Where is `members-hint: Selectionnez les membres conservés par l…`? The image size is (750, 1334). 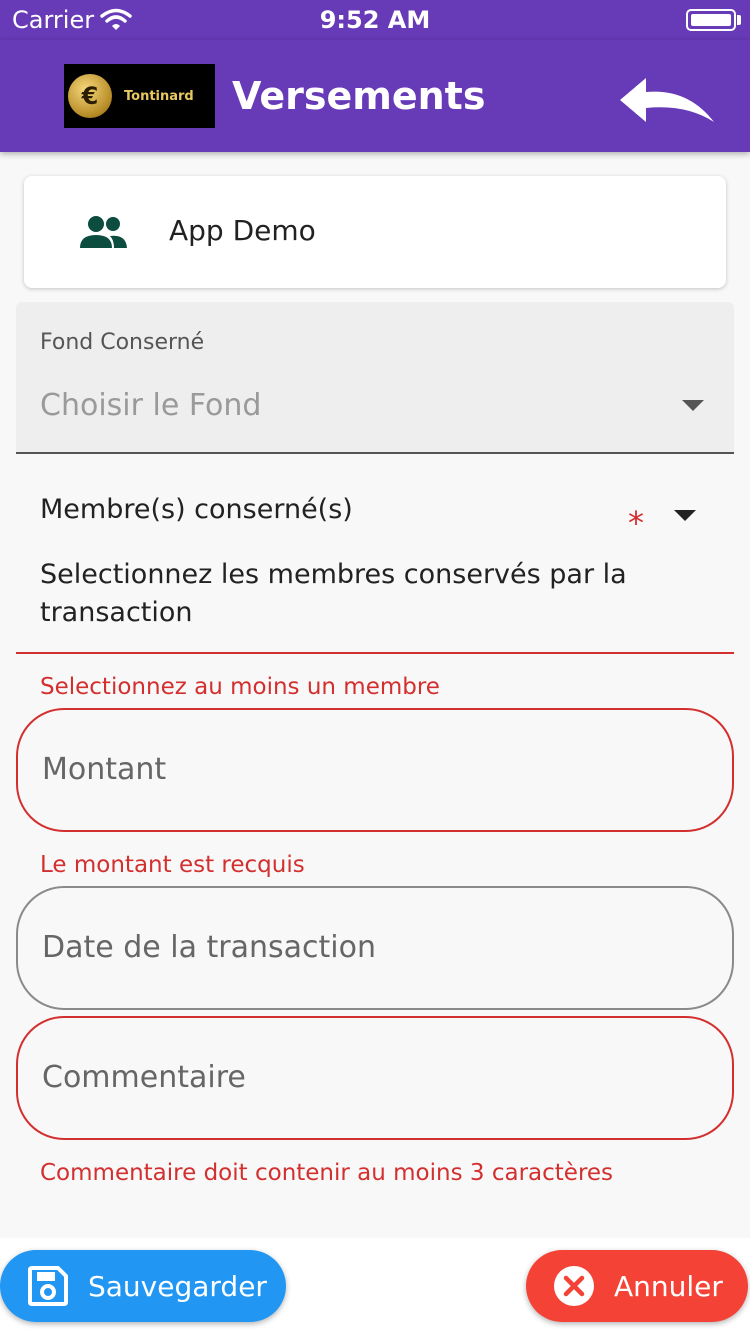
members-hint: Selectionnez les membres conservés par l… is located at coordinates (333, 593).